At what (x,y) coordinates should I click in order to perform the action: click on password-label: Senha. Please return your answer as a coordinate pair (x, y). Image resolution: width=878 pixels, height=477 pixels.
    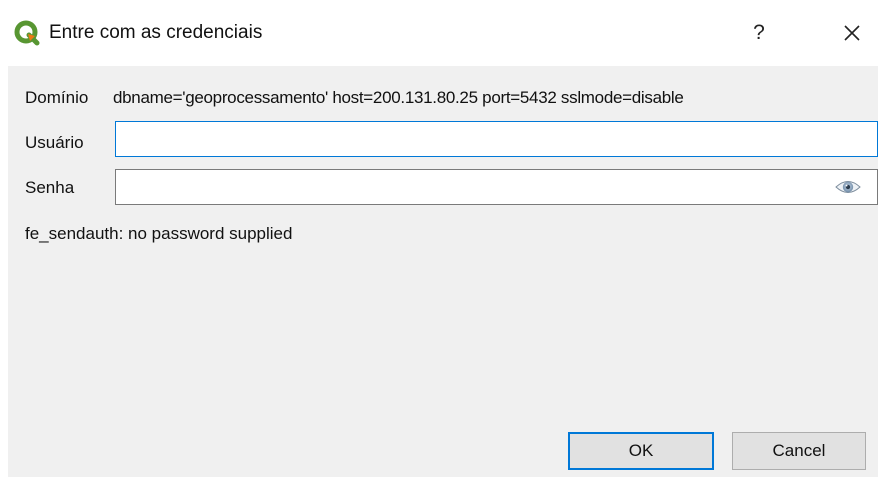
    Looking at the image, I should click on (50, 187).